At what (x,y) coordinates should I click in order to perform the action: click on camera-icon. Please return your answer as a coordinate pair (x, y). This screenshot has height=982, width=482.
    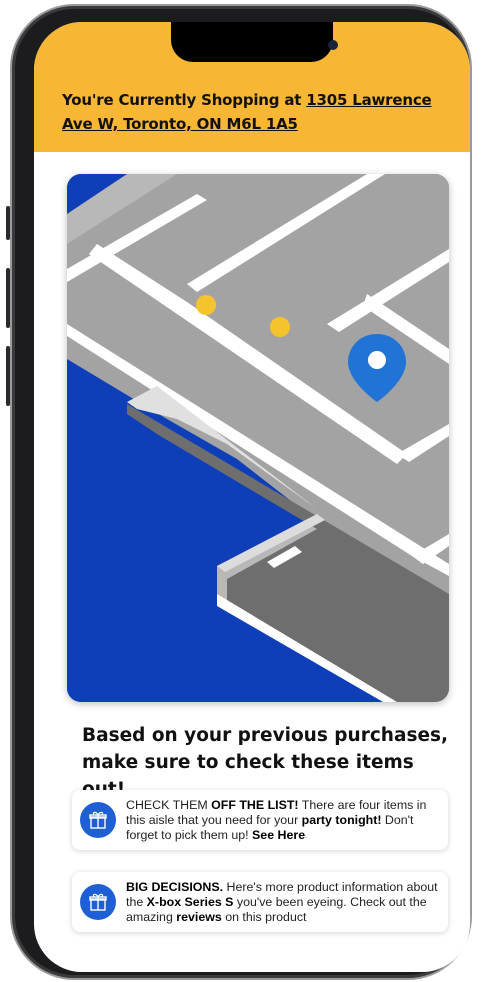
    Looking at the image, I should click on (333, 45).